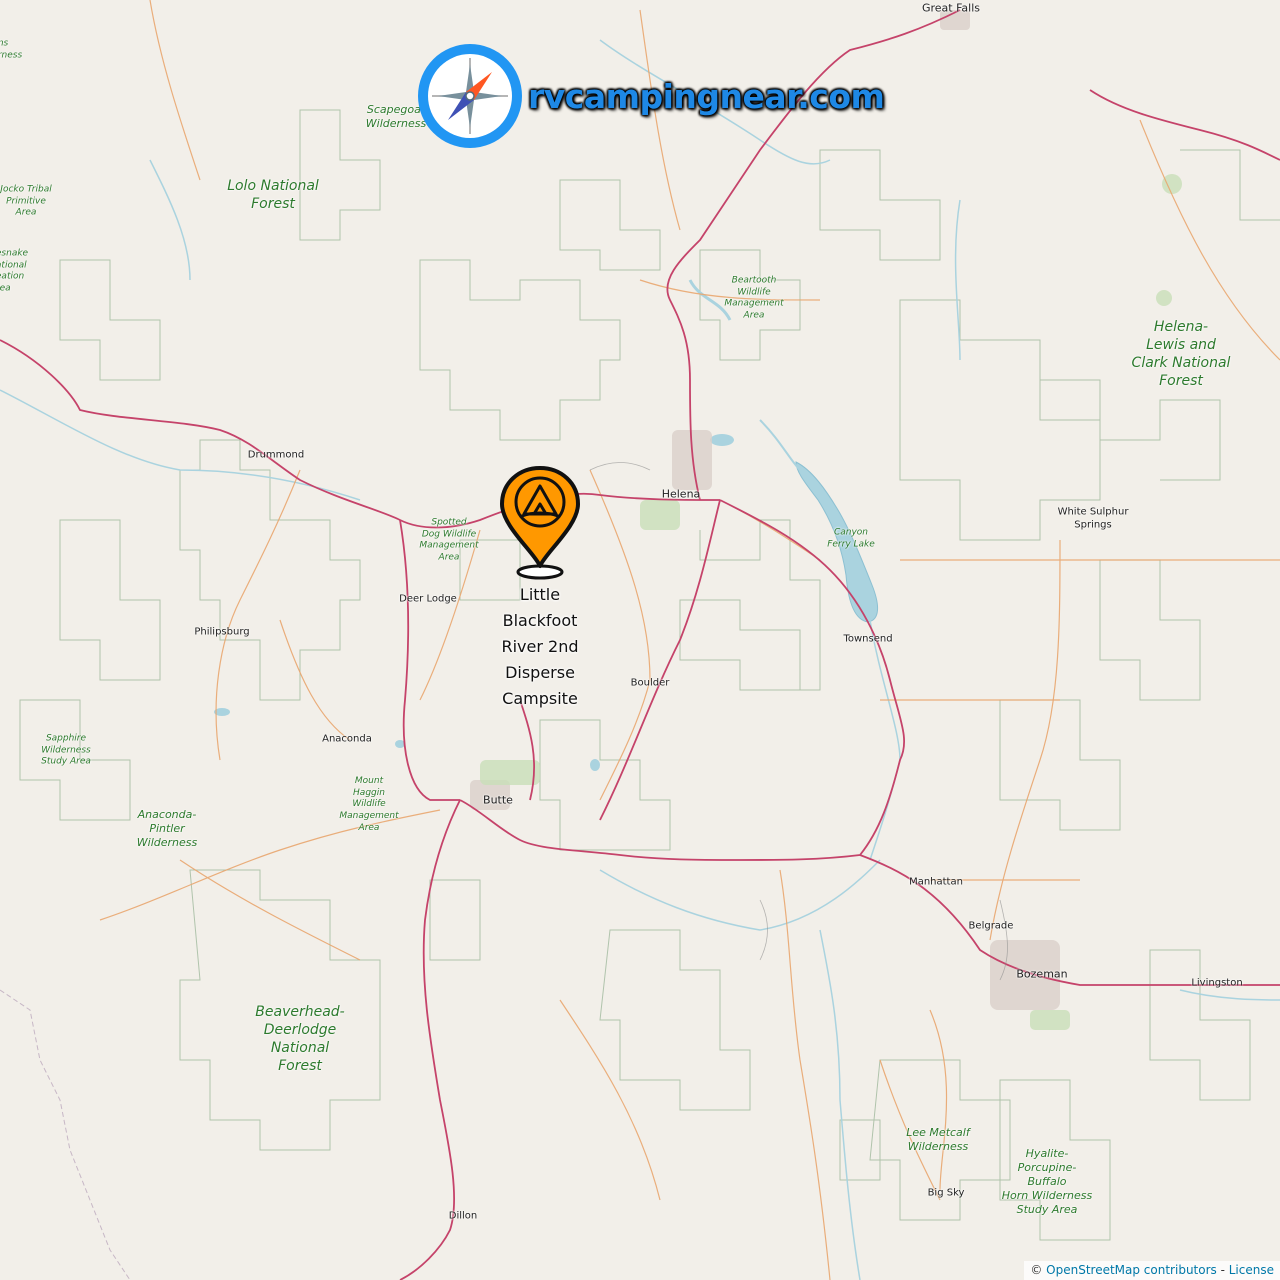 The height and width of the screenshot is (1280, 1280). Describe the element at coordinates (1217, 983) in the screenshot. I see `place-livingston: Livingston` at that location.